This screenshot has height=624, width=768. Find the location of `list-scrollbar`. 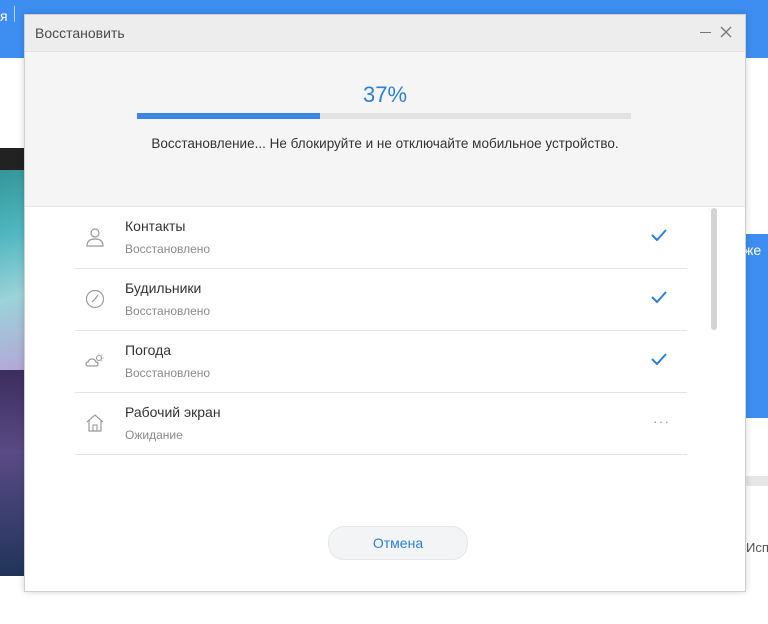

list-scrollbar is located at coordinates (714, 269).